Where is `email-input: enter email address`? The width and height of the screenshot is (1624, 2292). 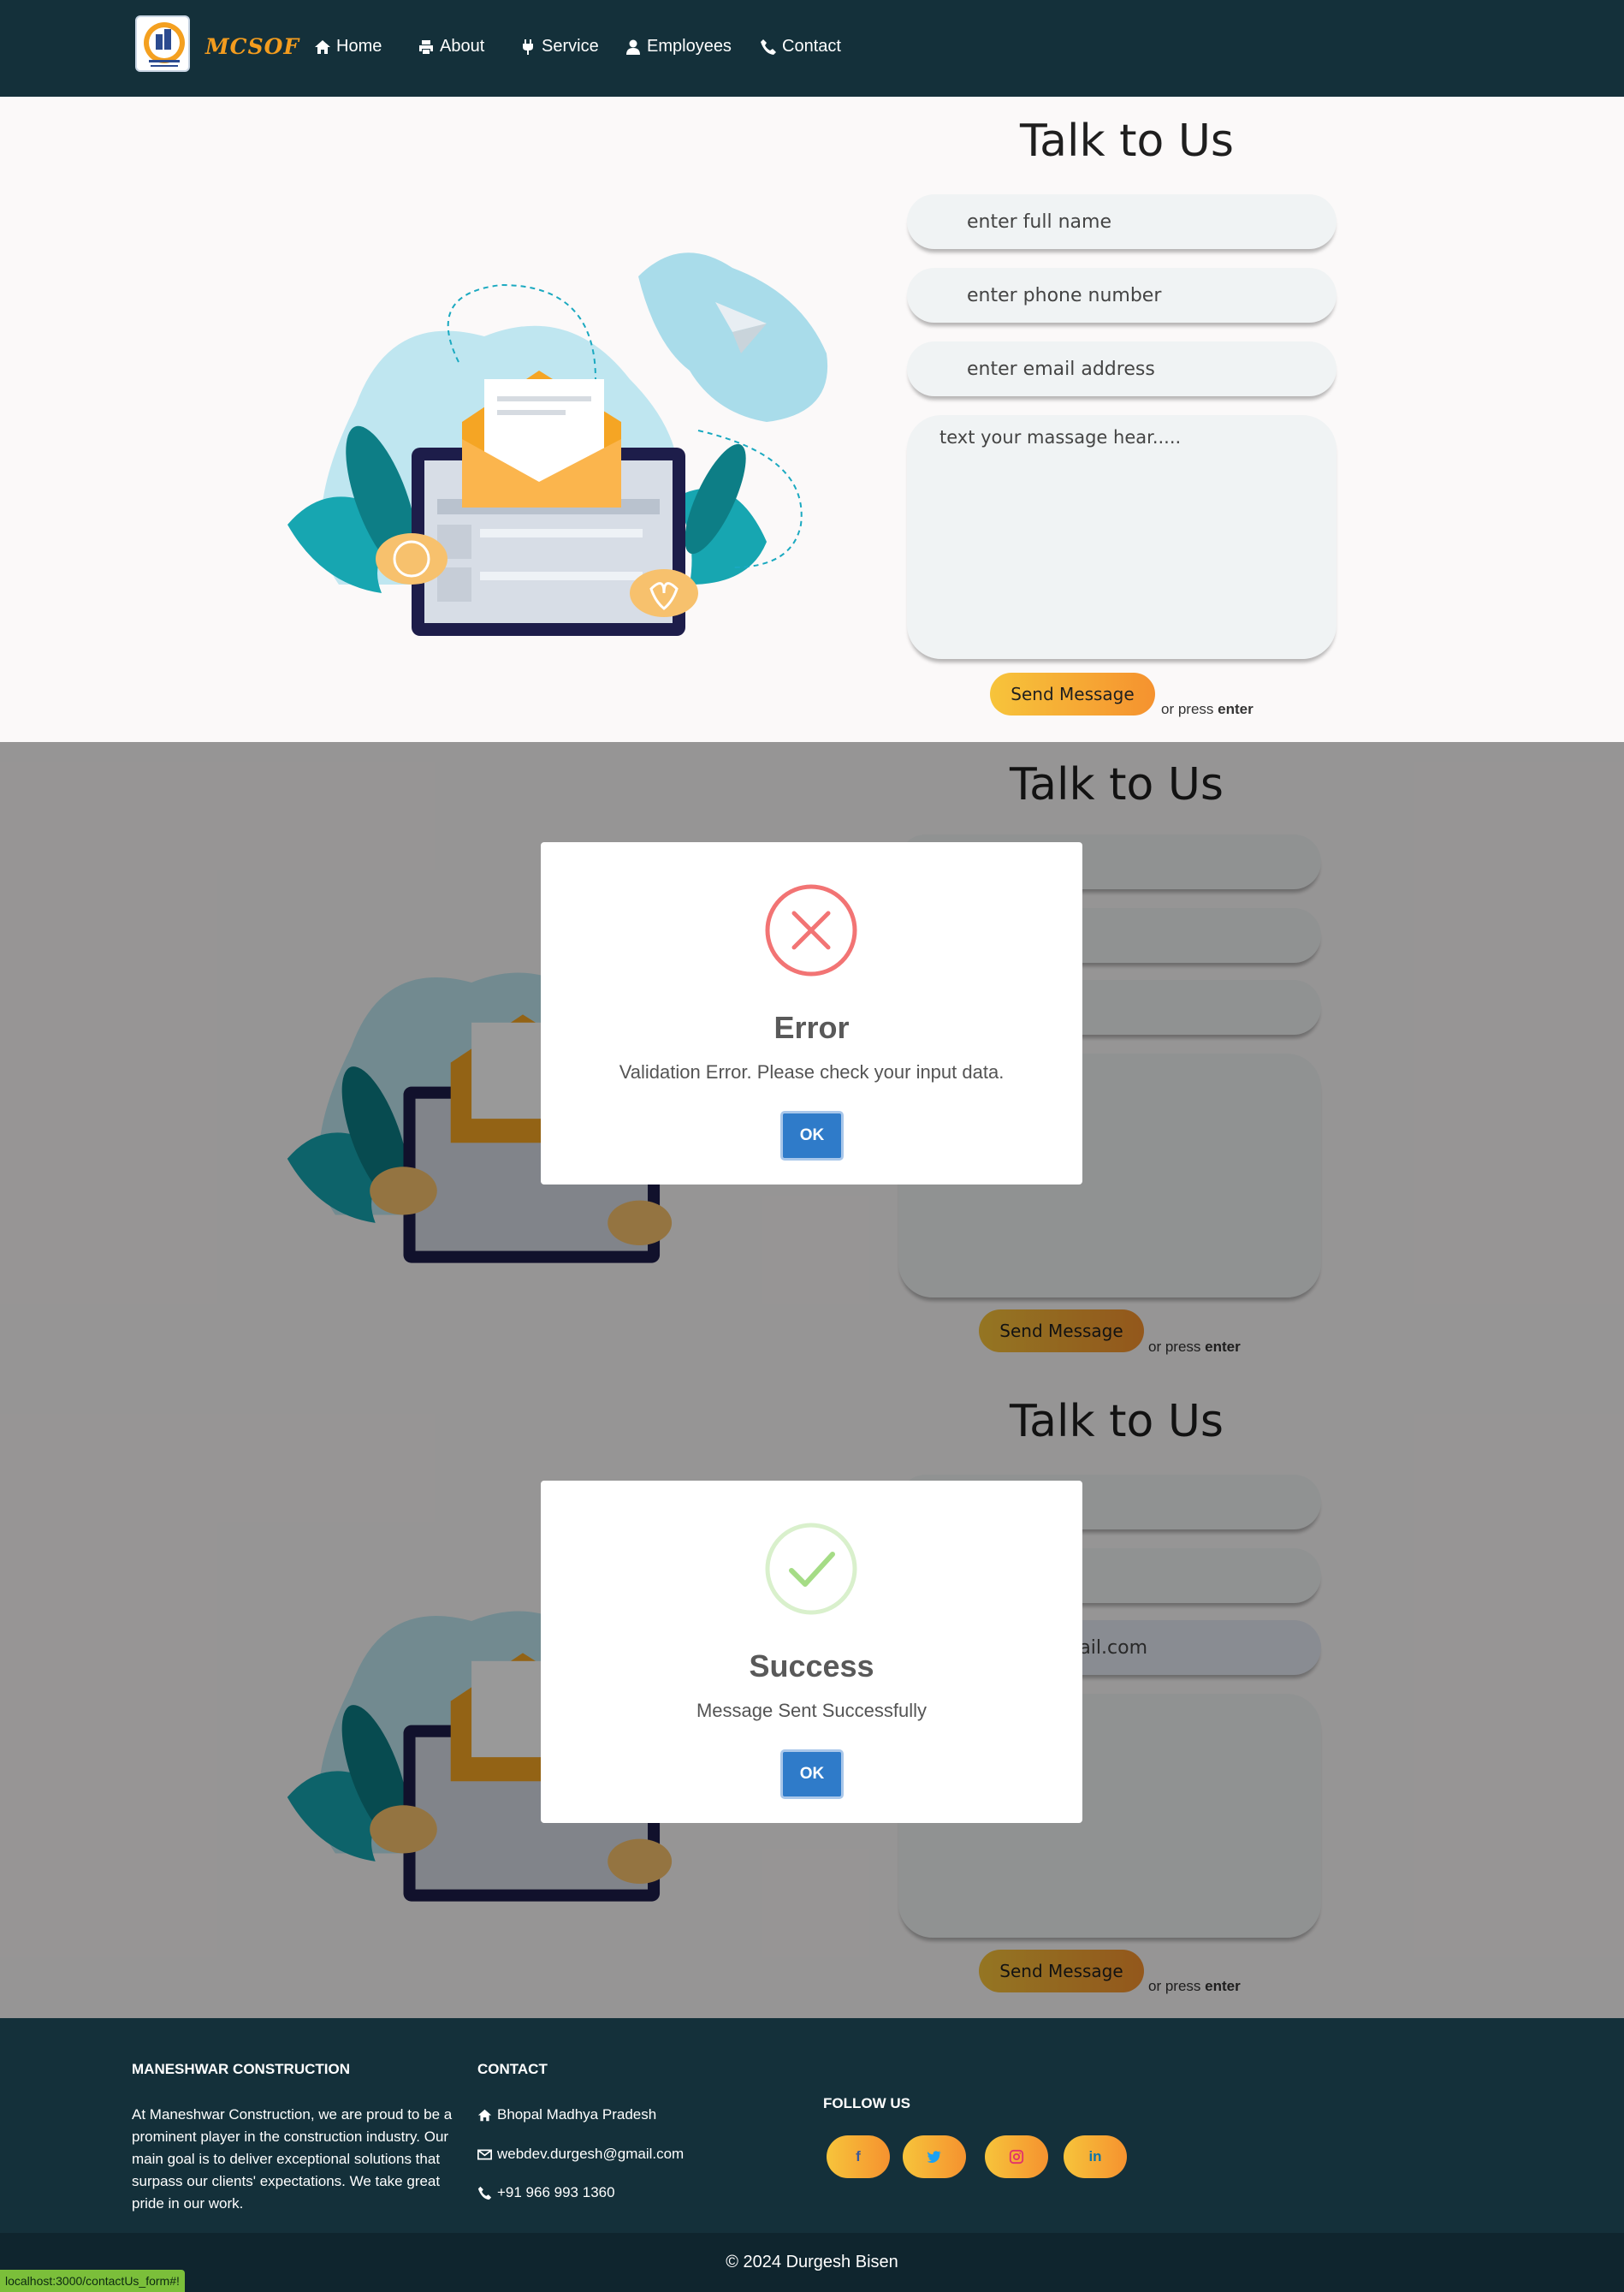
email-input: enter email address is located at coordinates (1122, 368).